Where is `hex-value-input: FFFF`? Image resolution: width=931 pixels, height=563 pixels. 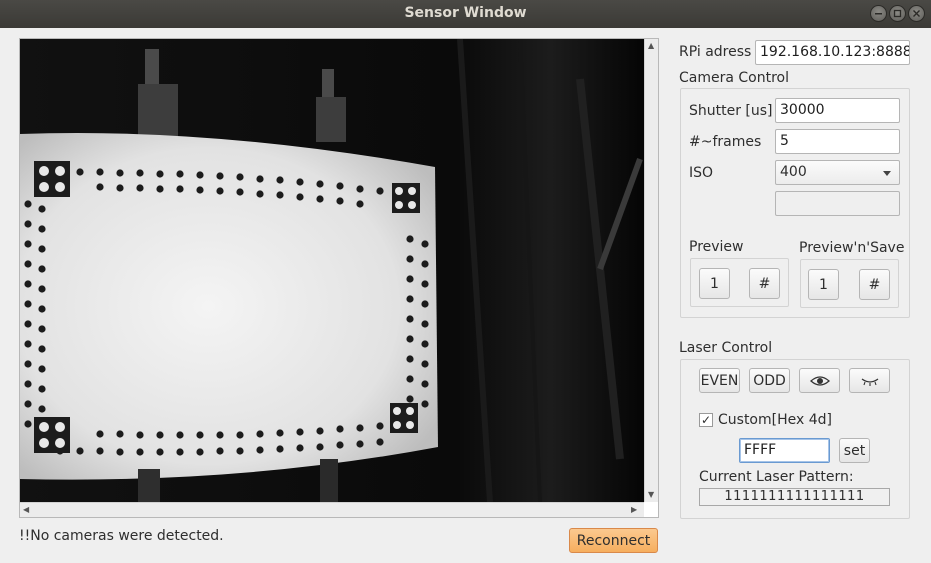
hex-value-input: FFFF is located at coordinates (784, 450).